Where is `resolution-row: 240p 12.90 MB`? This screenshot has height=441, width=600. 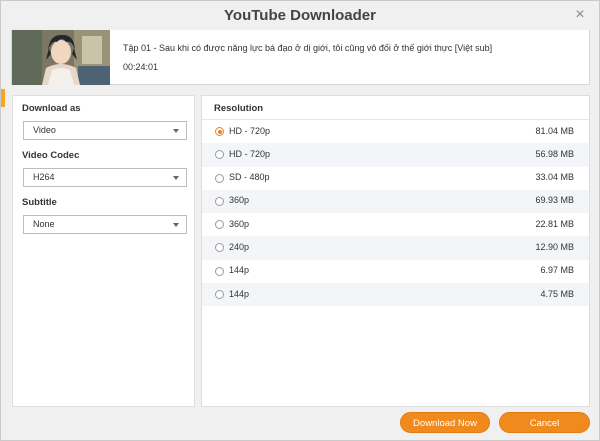
resolution-row: 240p 12.90 MB is located at coordinates (395, 248).